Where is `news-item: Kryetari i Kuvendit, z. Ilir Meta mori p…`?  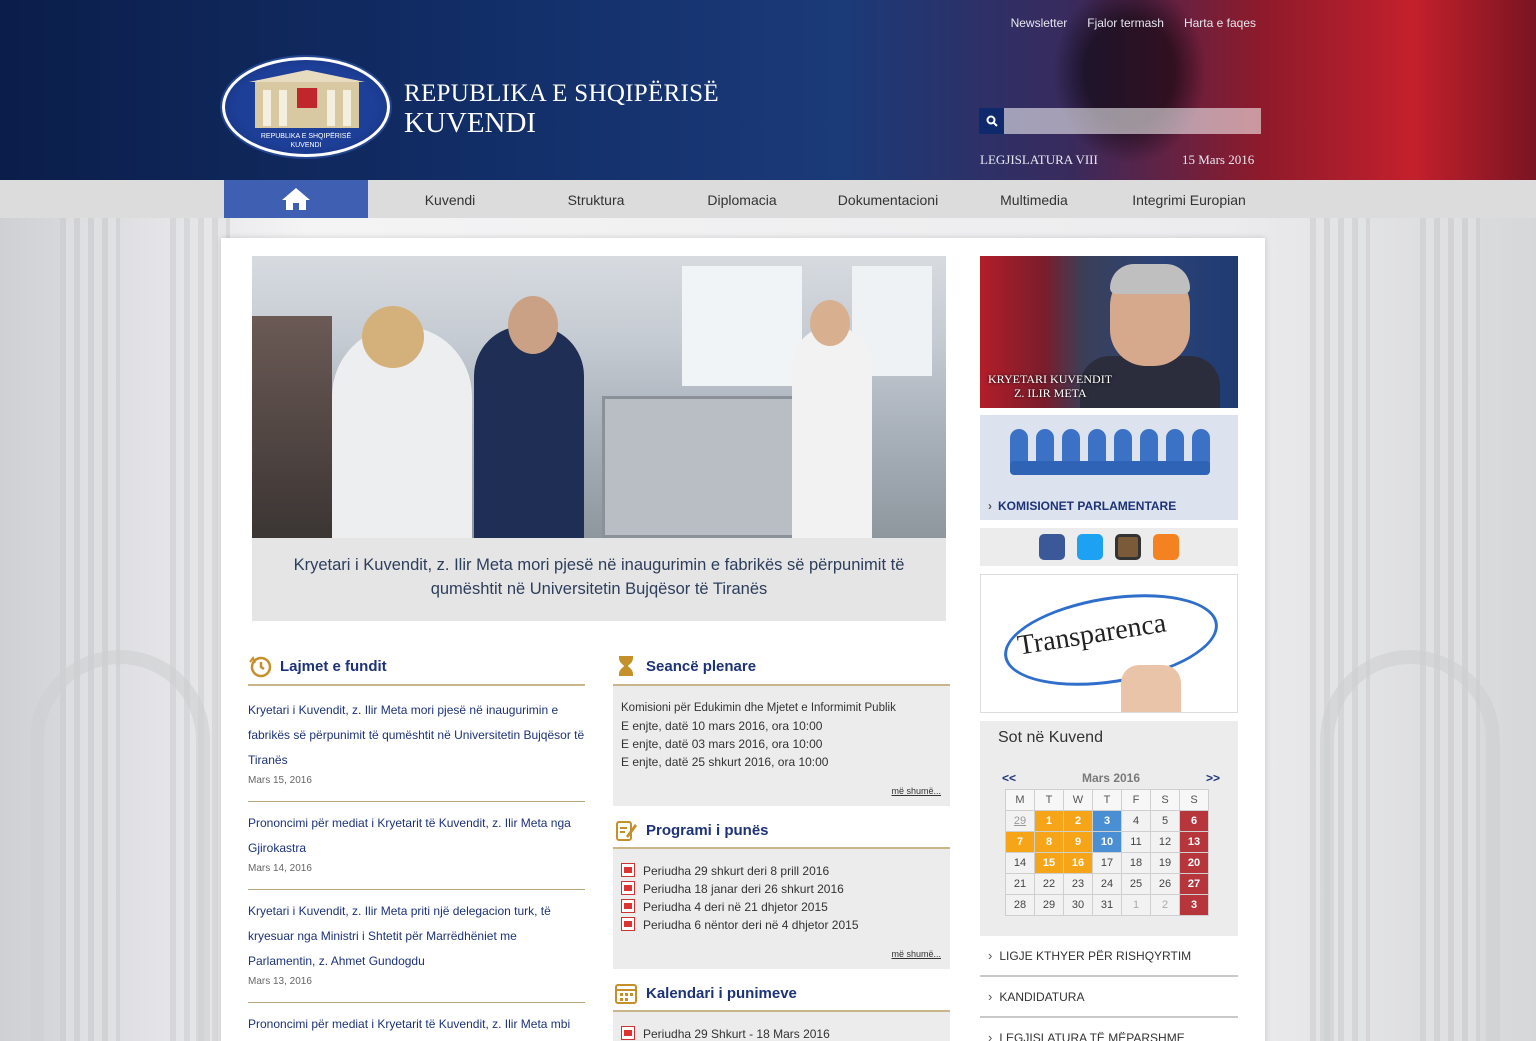
news-item: Kryetari i Kuvendit, z. Ilir Meta mori p… is located at coordinates (416, 742).